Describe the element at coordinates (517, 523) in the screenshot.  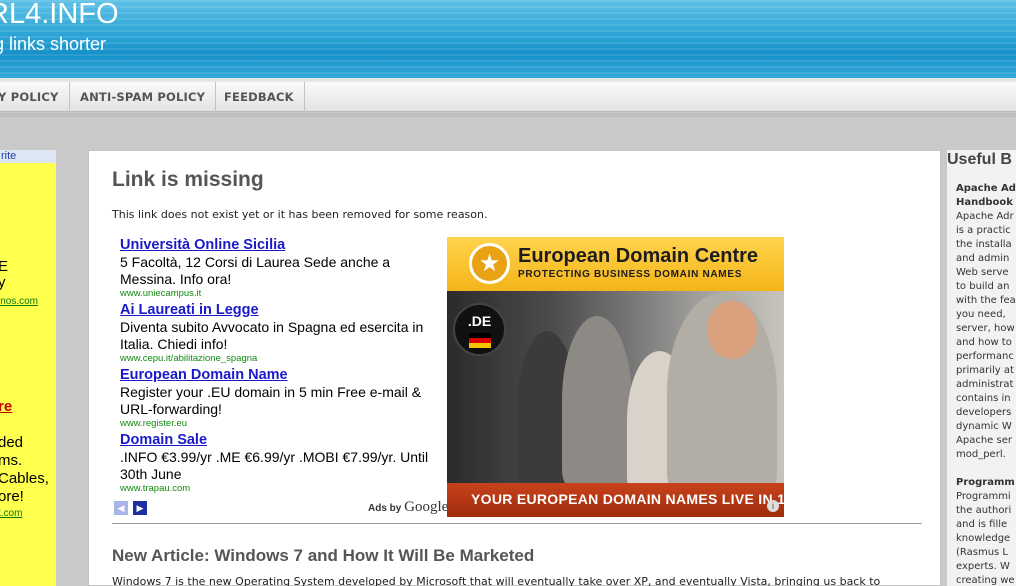
I see `content-divider` at that location.